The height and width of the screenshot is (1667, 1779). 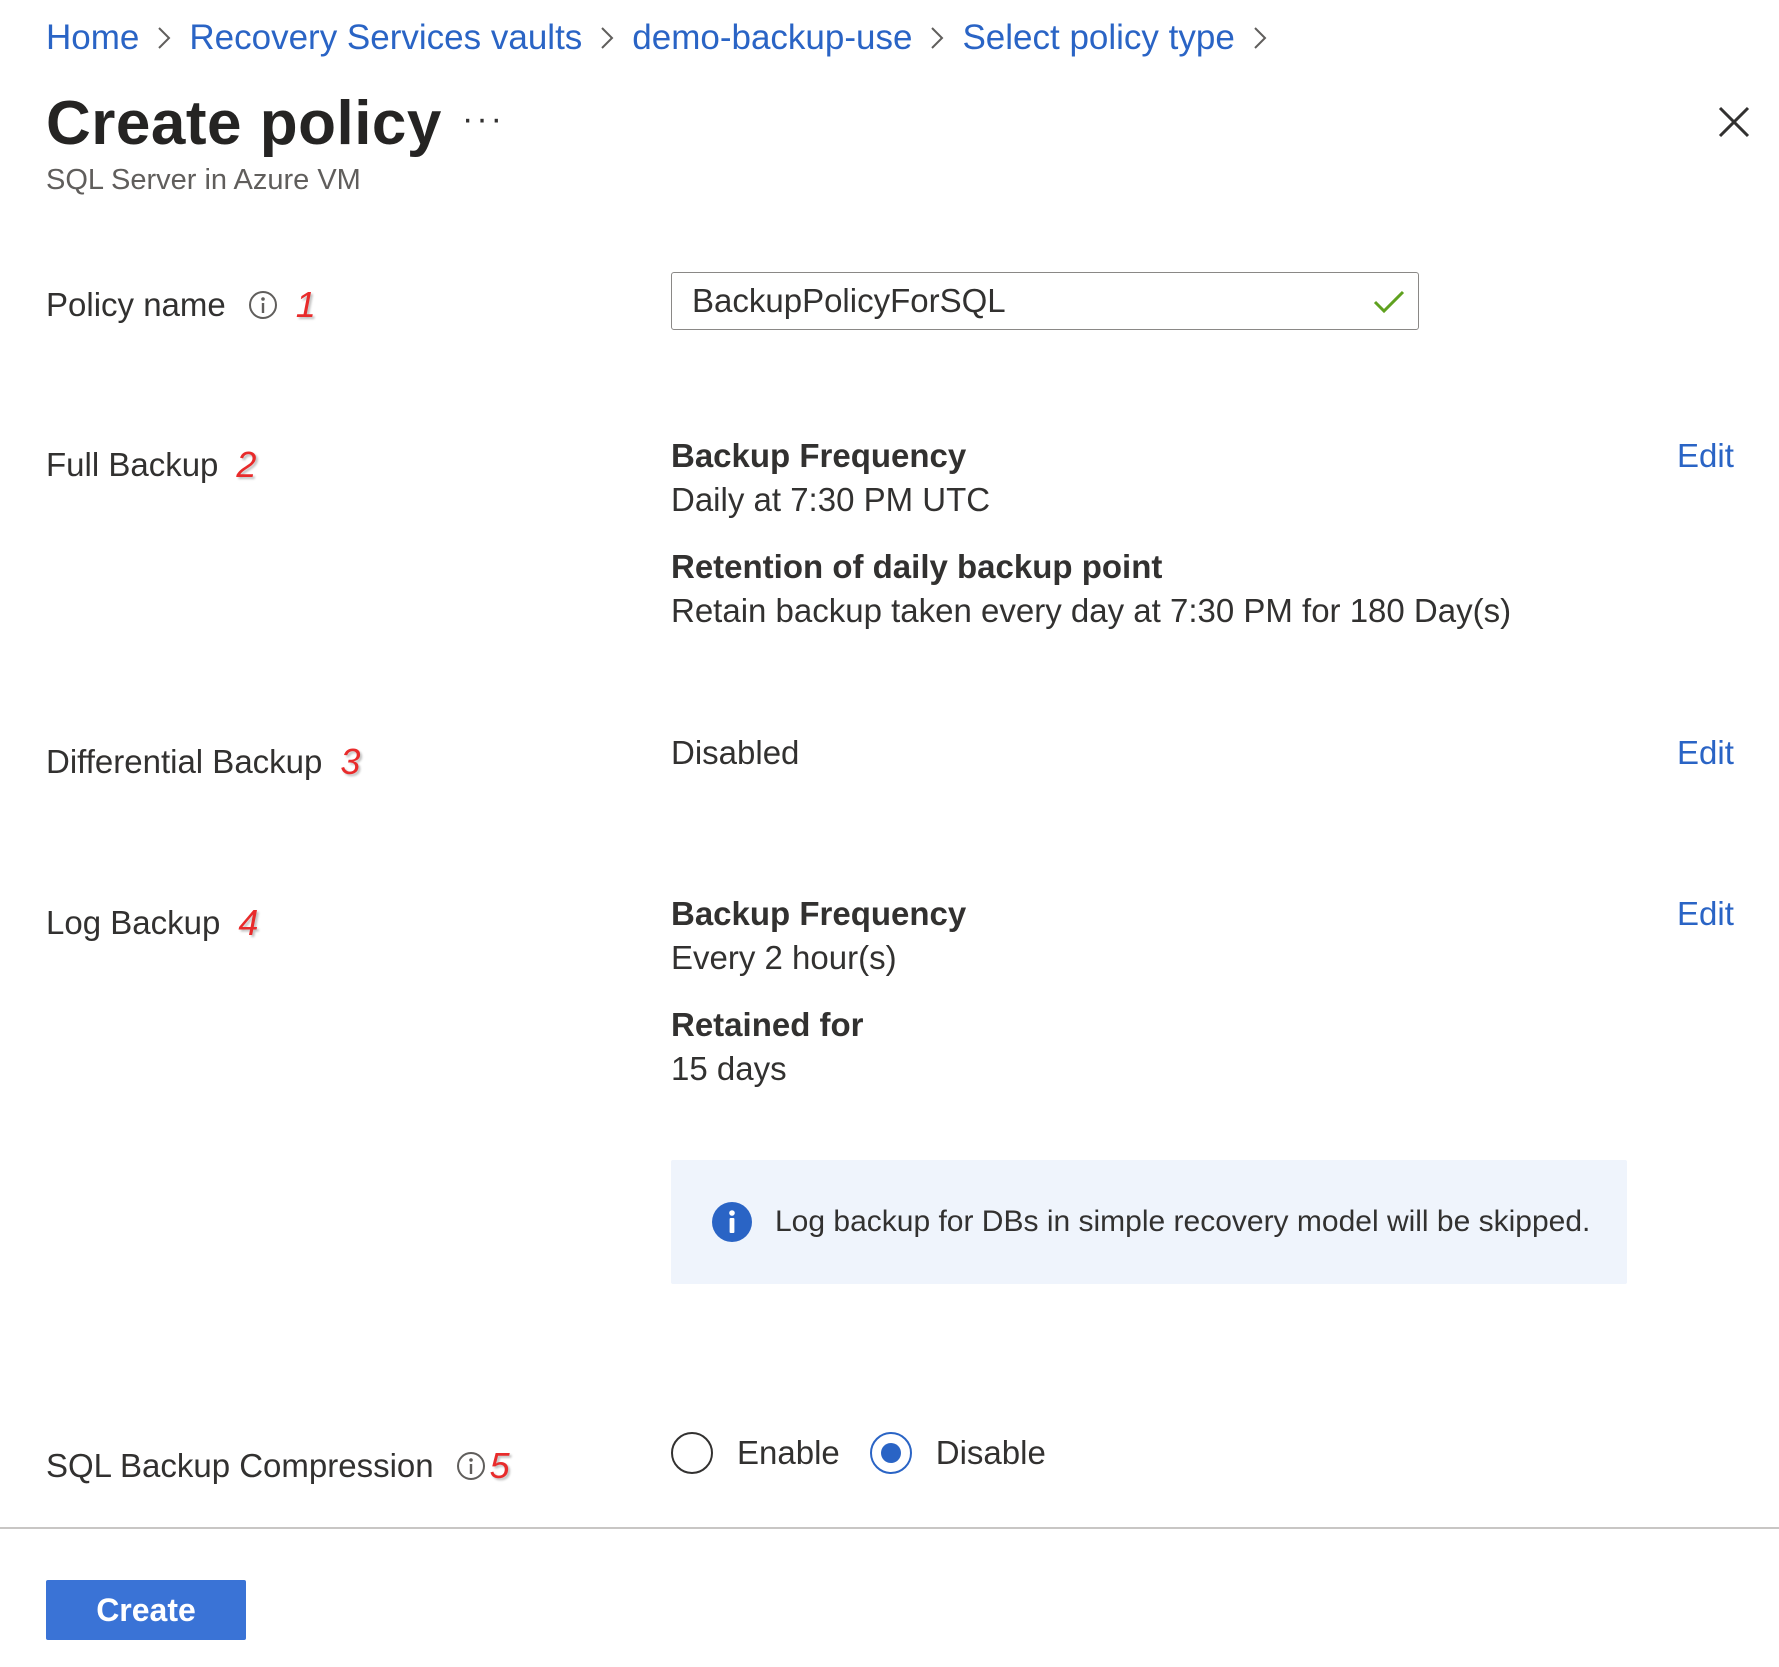 What do you see at coordinates (890, 1453) in the screenshot?
I see `radio-checked-icon` at bounding box center [890, 1453].